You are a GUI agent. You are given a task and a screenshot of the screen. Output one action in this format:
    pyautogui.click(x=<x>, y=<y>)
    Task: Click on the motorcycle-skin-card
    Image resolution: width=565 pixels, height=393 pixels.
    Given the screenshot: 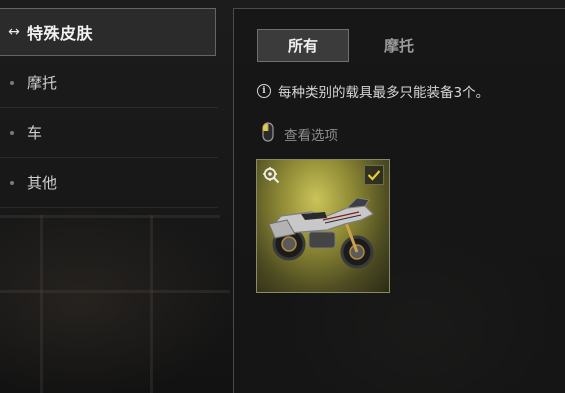 What is the action you would take?
    pyautogui.click(x=323, y=226)
    